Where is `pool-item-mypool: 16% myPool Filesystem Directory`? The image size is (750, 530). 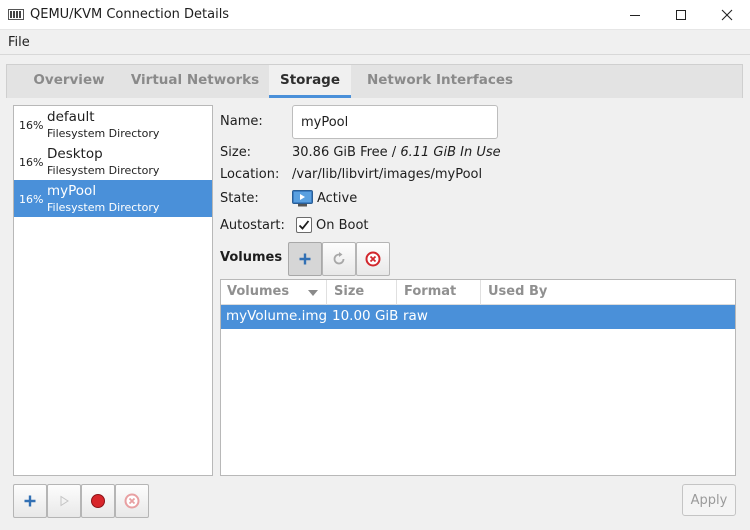
pool-item-mypool: 16% myPool Filesystem Directory is located at coordinates (113, 198).